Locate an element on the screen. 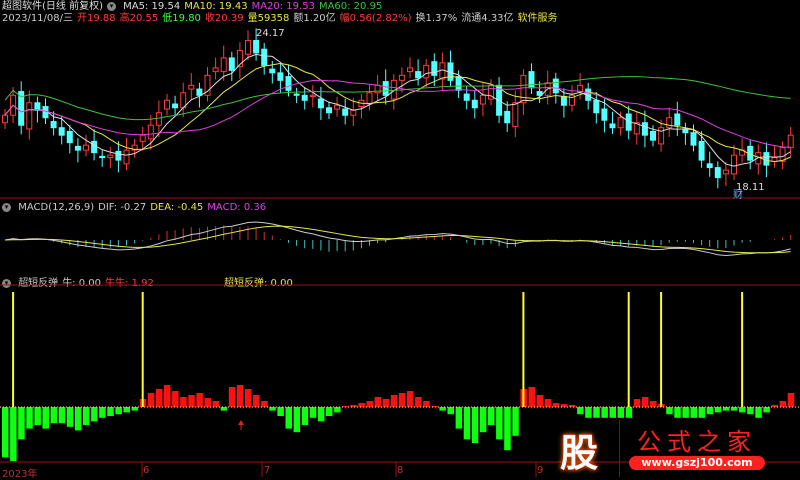 This screenshot has height=480, width=800. axis-label: 9 is located at coordinates (540, 470).